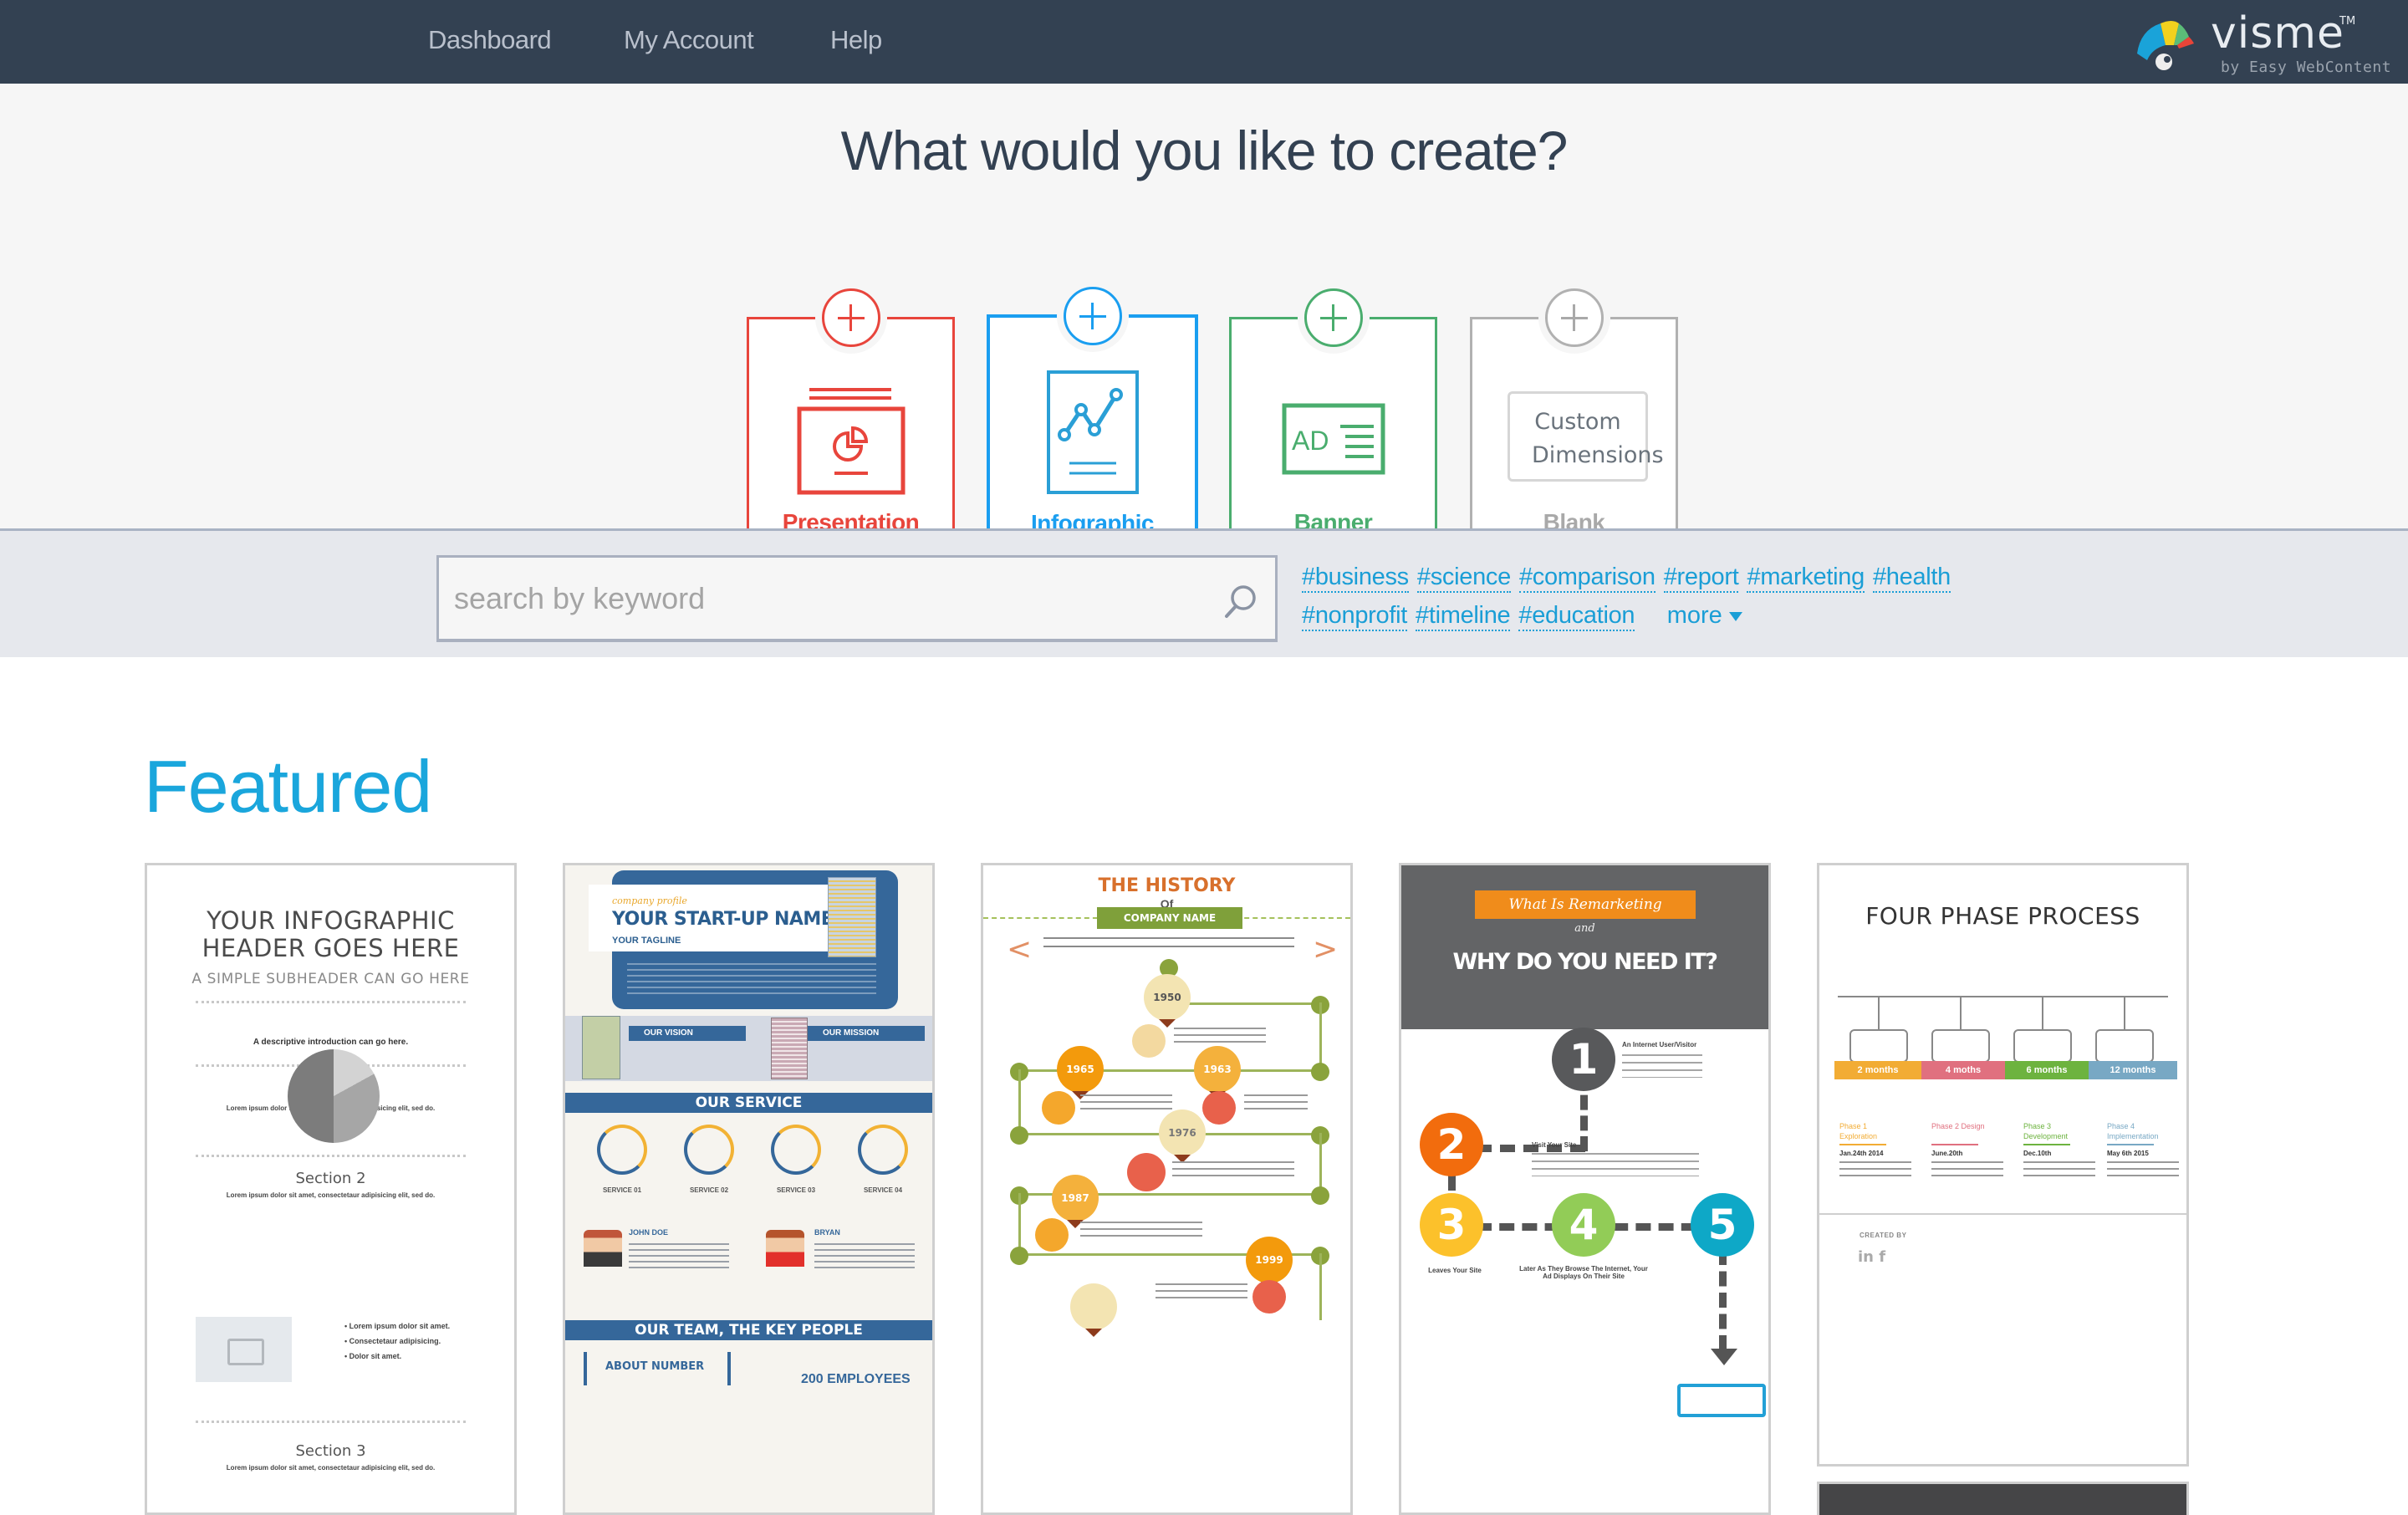 The image size is (2408, 1515). What do you see at coordinates (1333, 439) in the screenshot?
I see `ad-banner-icon: AD` at bounding box center [1333, 439].